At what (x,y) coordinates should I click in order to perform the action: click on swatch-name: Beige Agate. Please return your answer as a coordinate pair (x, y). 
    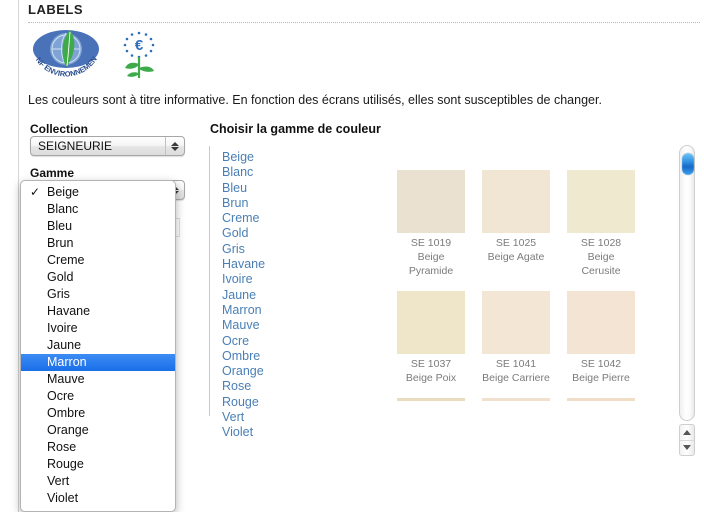
    Looking at the image, I should click on (516, 257).